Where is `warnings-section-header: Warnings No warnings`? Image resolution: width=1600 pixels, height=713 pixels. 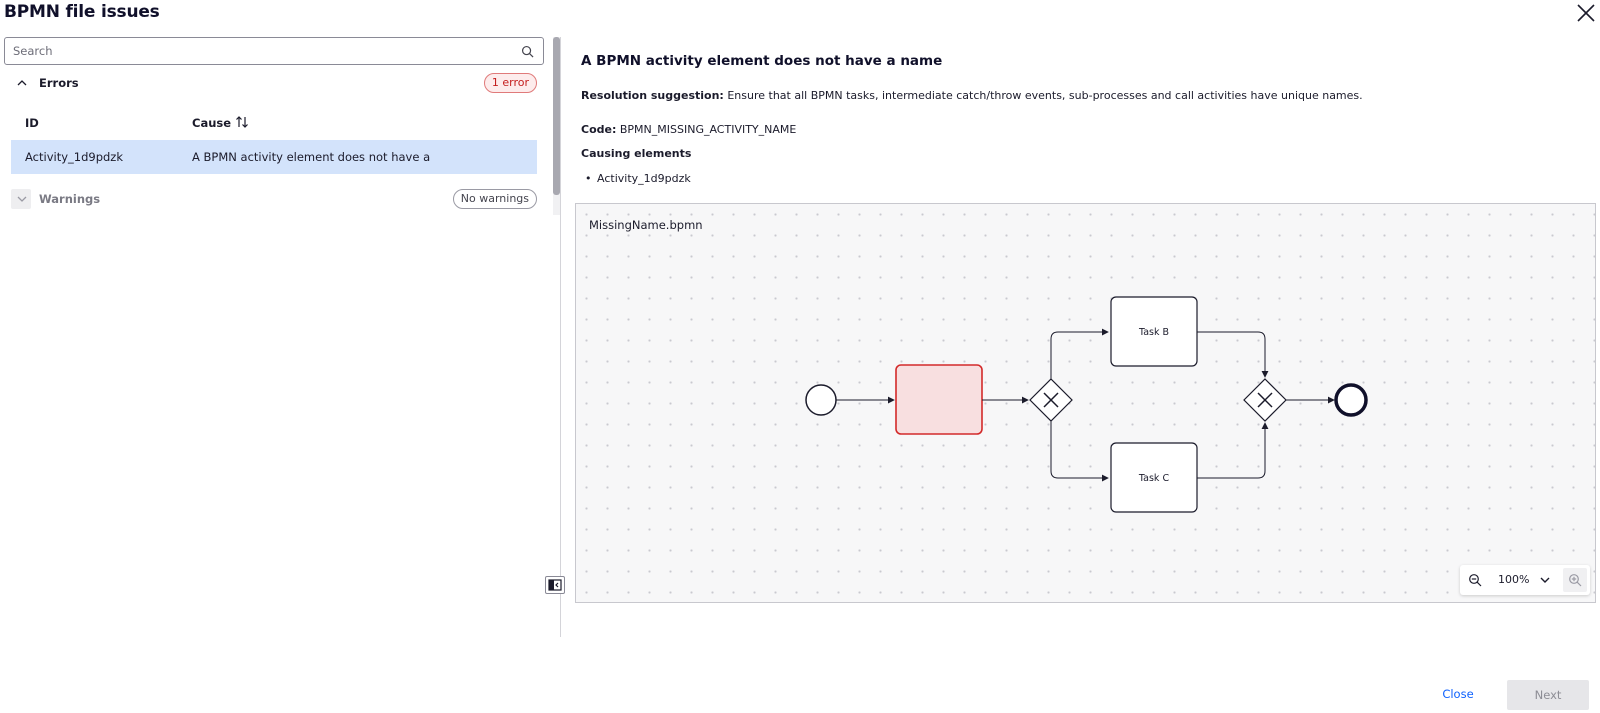
warnings-section-header: Warnings No warnings is located at coordinates (274, 199).